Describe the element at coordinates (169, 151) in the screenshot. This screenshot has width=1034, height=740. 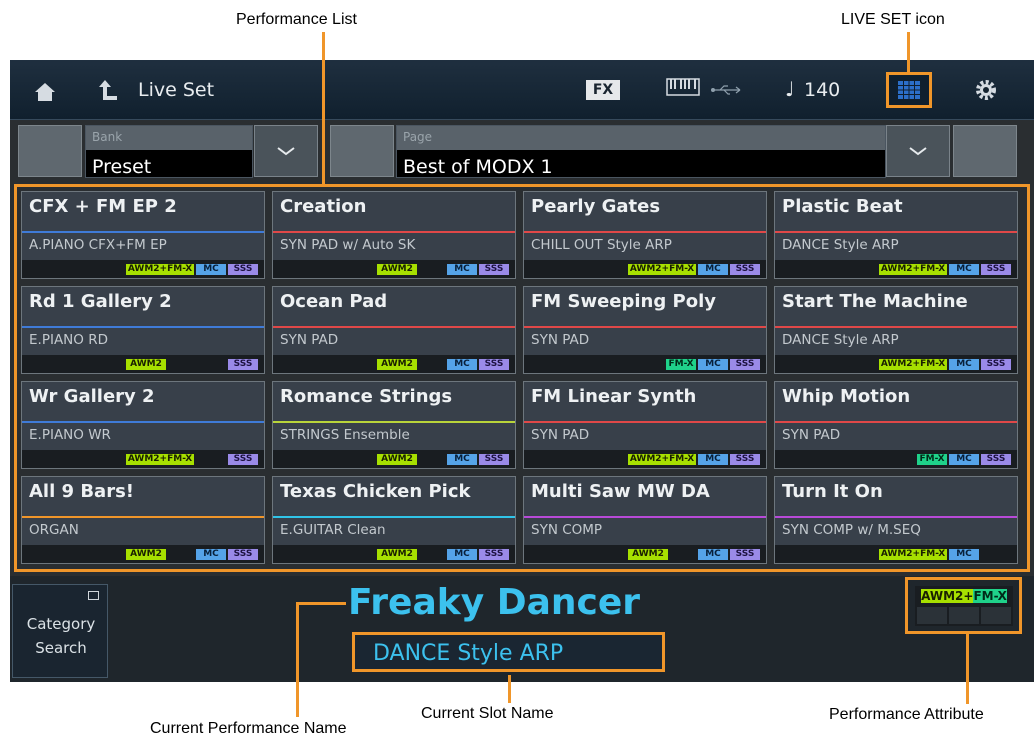
I see `bank-selector: Bank Preset` at that location.